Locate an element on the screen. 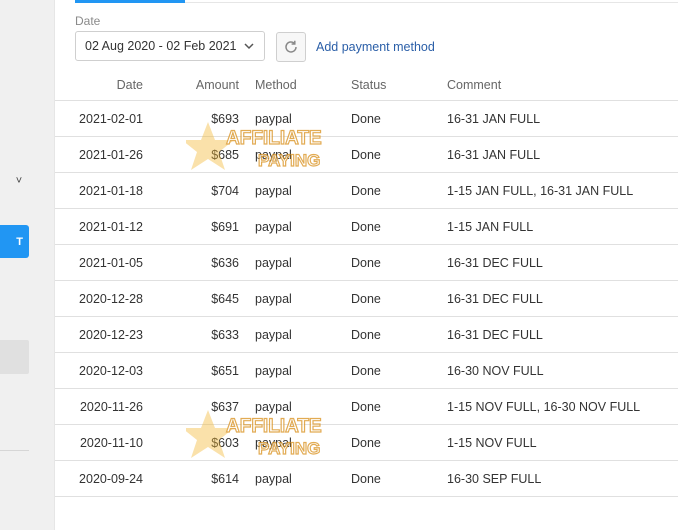  table-row: 2020-12-23 $633 paypal Done 16-31 DEC FULL is located at coordinates (366, 335).